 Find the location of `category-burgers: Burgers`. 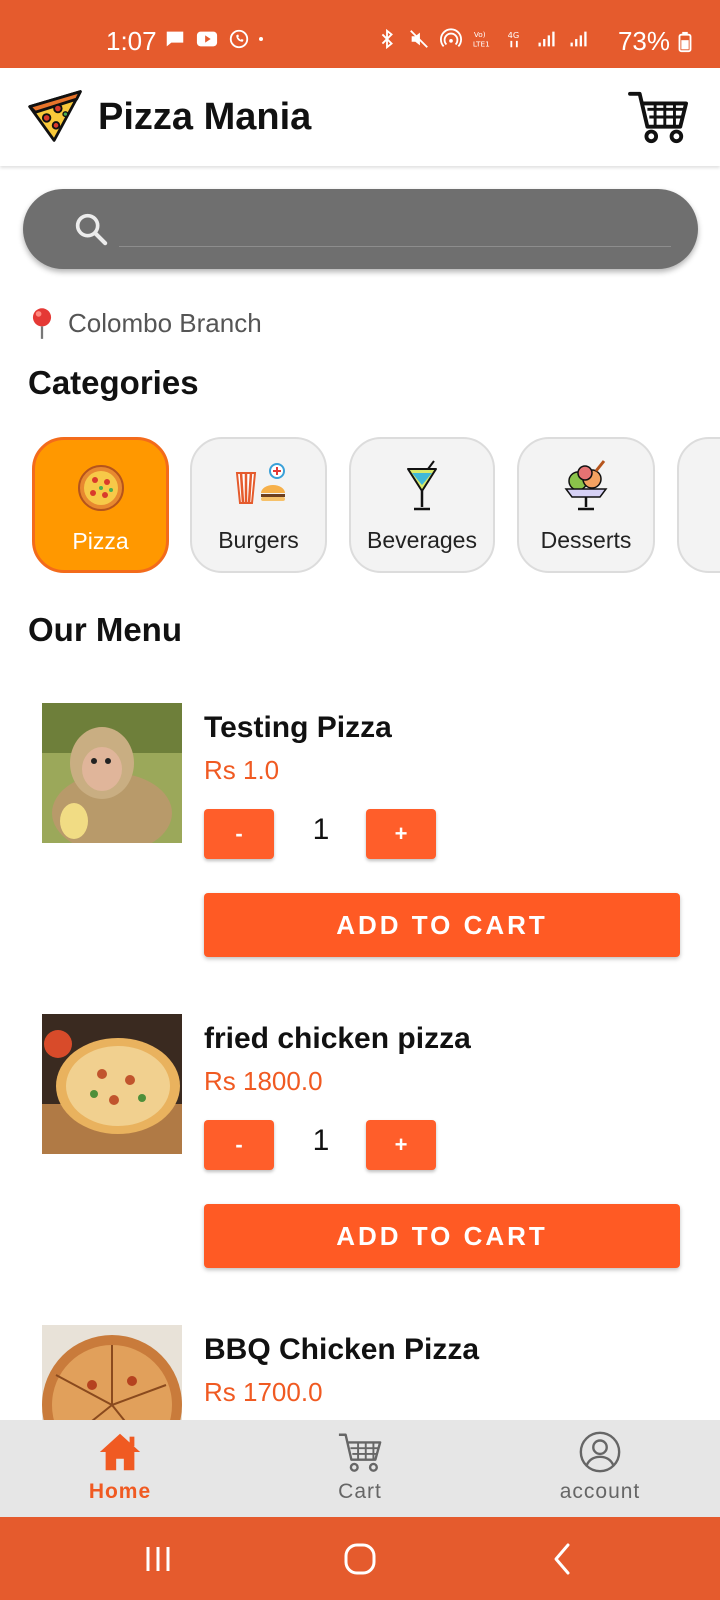

category-burgers: Burgers is located at coordinates (258, 505).